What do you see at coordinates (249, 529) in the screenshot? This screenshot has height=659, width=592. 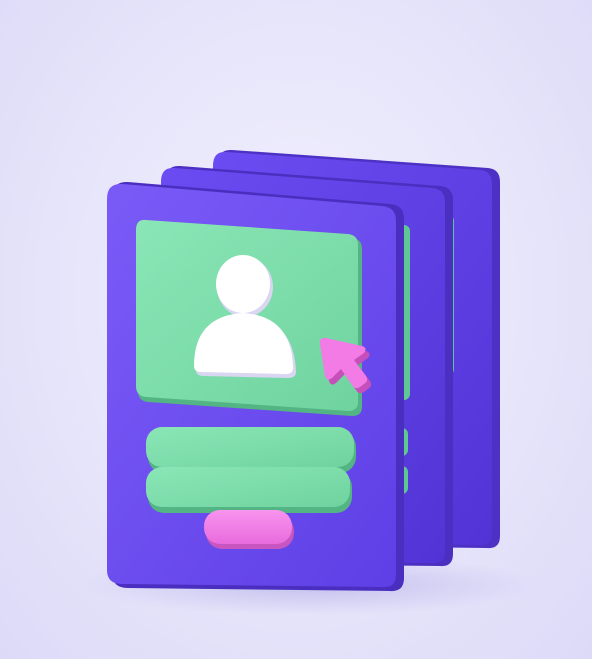 I see `action-button-shape` at bounding box center [249, 529].